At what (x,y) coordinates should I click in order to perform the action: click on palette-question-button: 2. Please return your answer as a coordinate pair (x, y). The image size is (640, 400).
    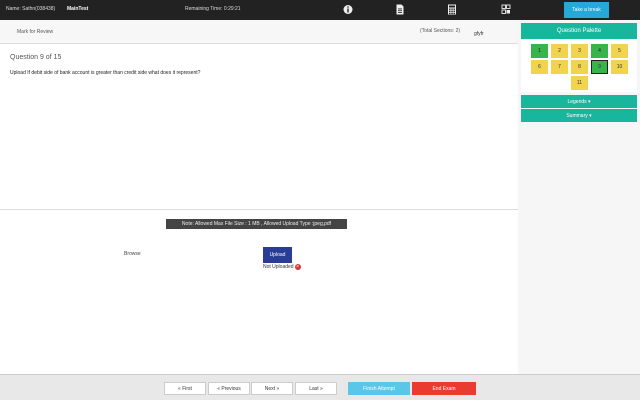
    Looking at the image, I should click on (559, 51).